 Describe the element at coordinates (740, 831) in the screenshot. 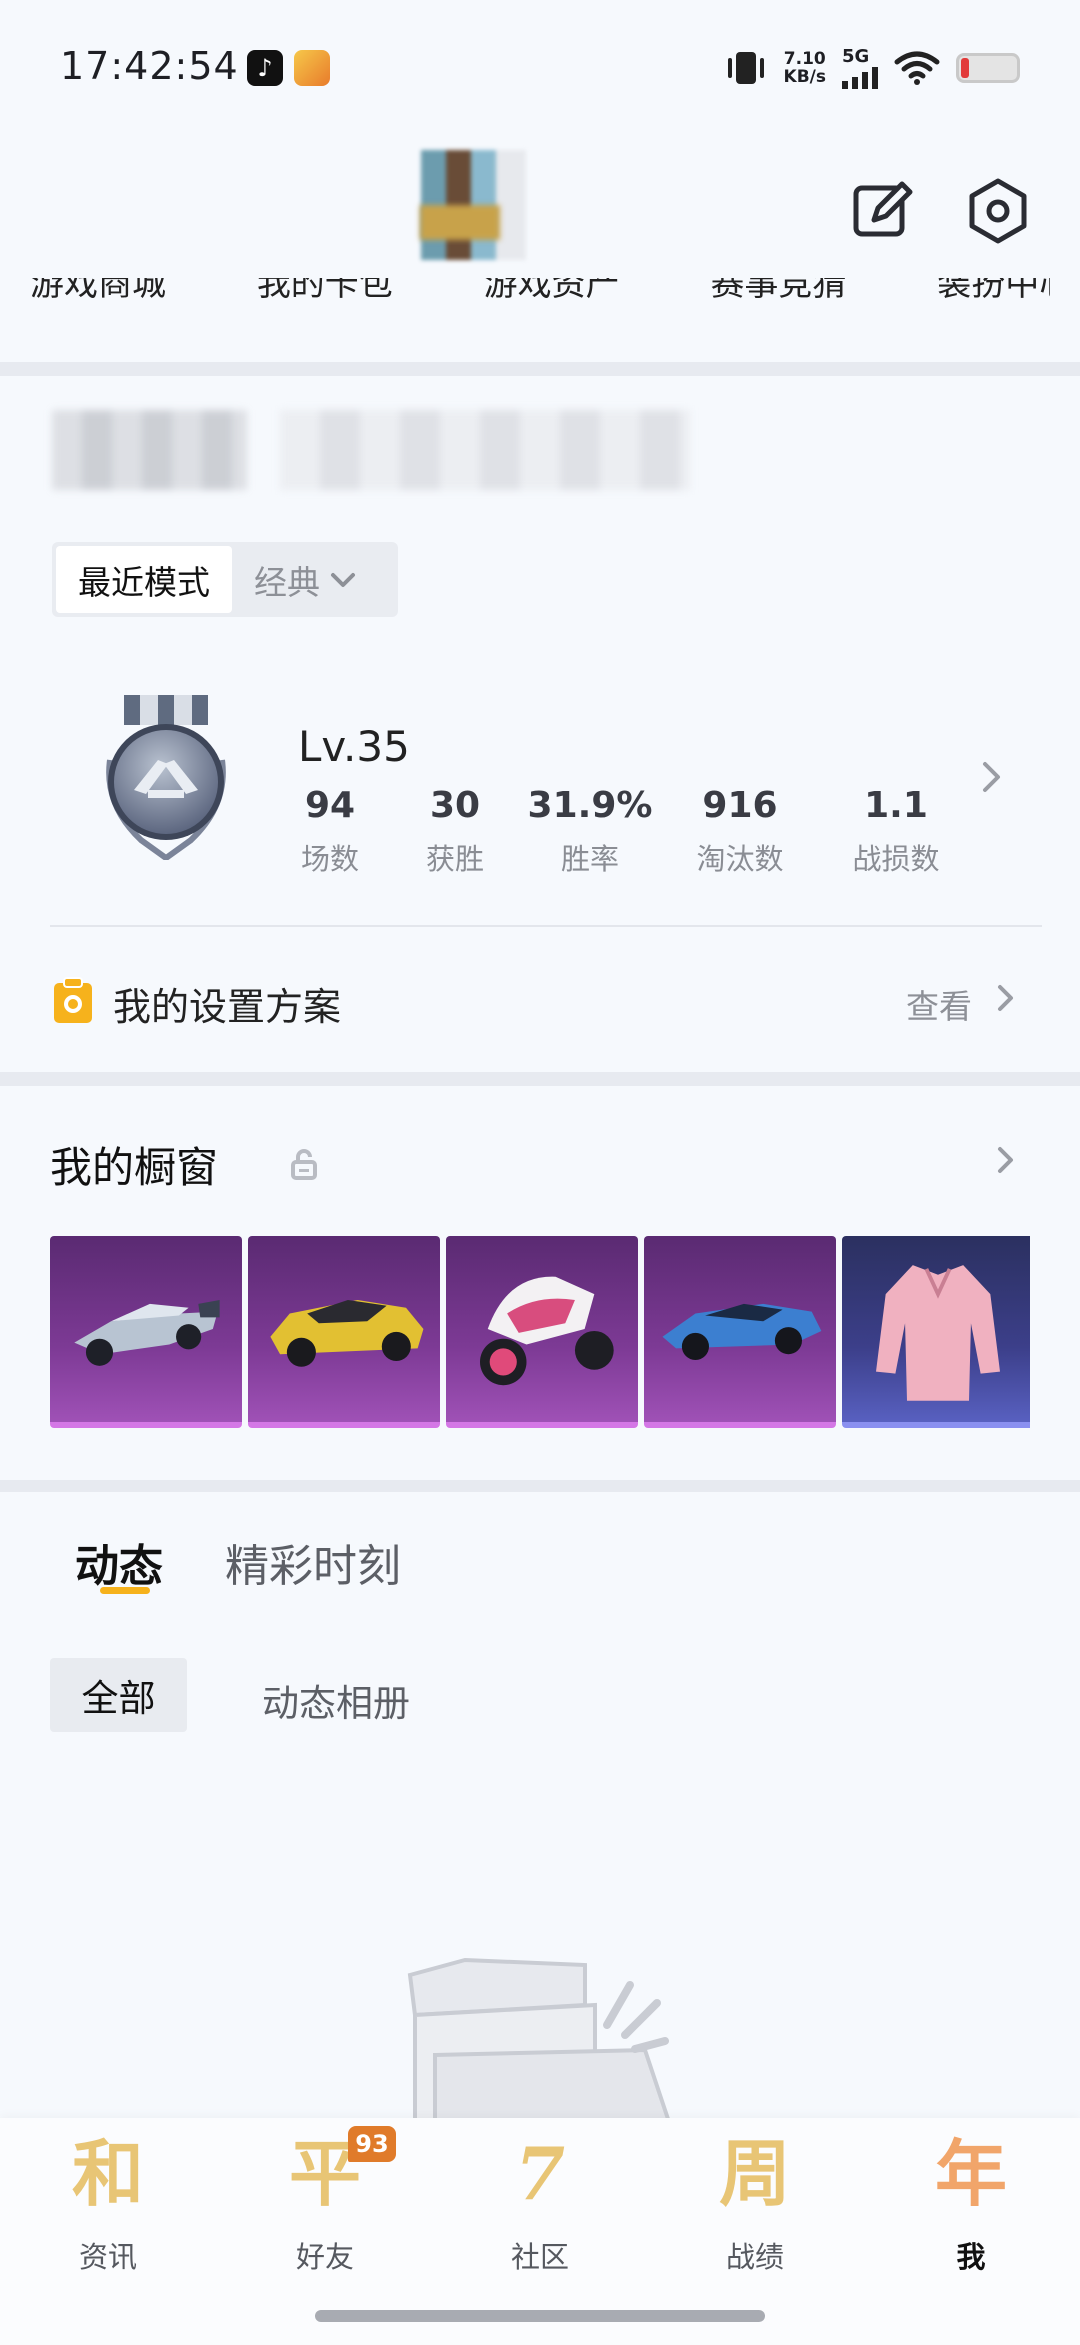

I see `stat-eliminations: 916 淘汰数` at that location.